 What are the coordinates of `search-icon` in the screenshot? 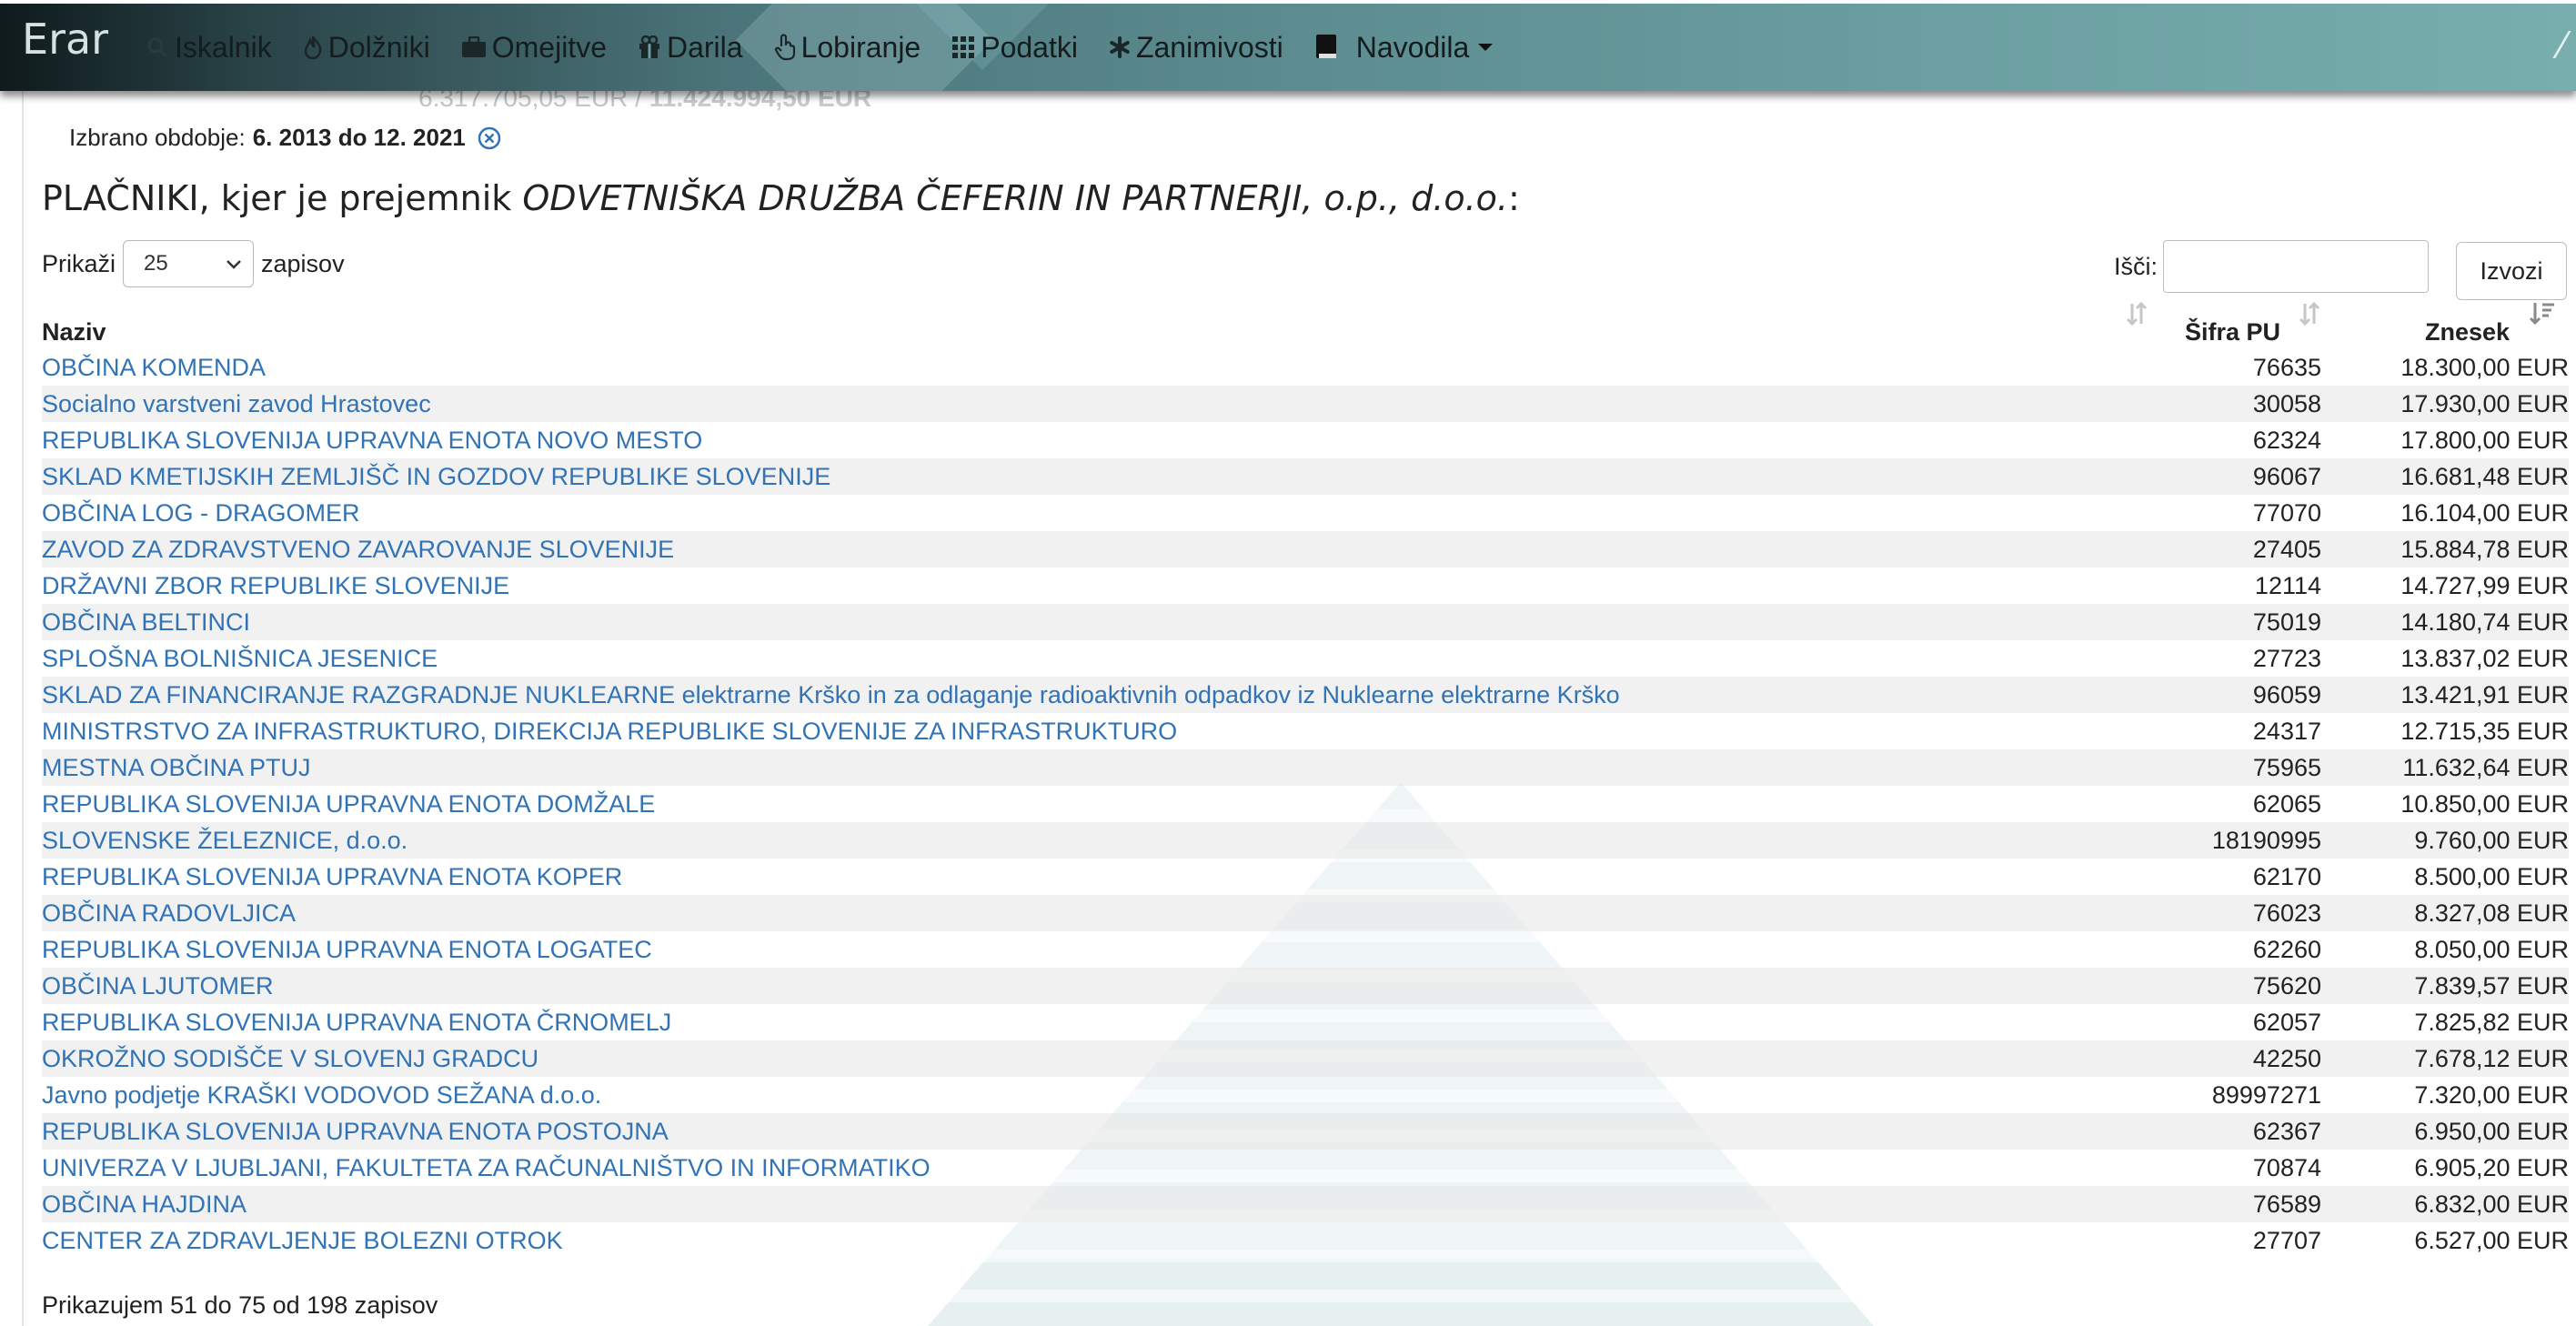 It's located at (157, 47).